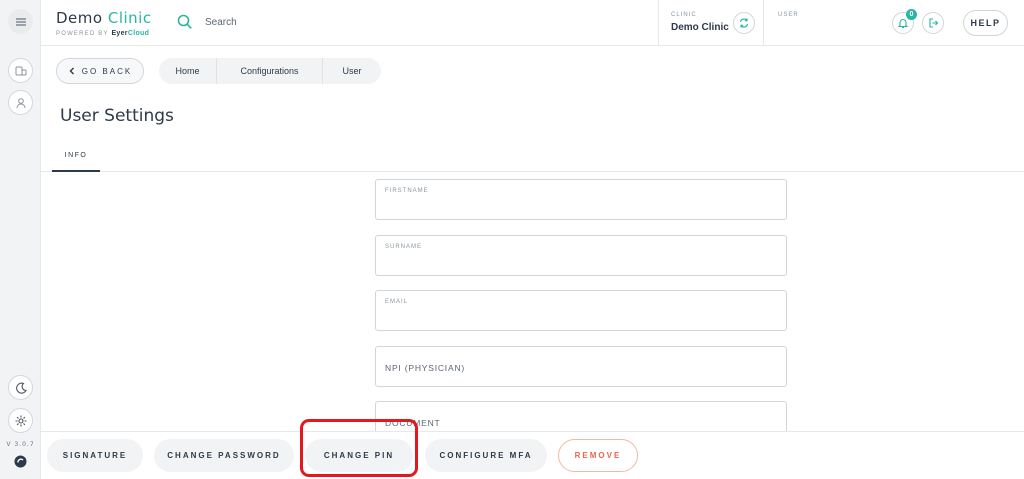 The height and width of the screenshot is (479, 1024). What do you see at coordinates (580, 207) in the screenshot?
I see `firstname-input` at bounding box center [580, 207].